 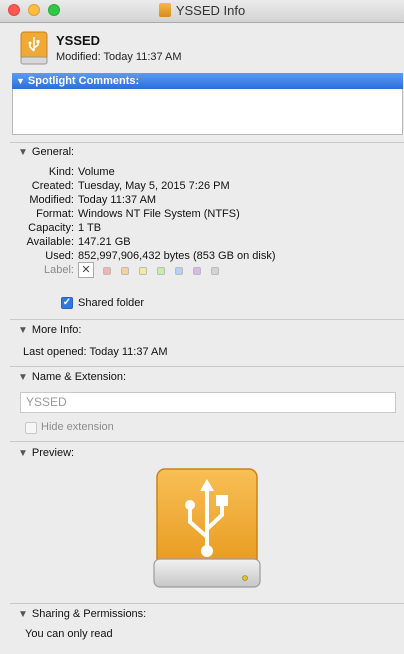 I want to click on general-section-header: ▼ General:, so click(x=46, y=152).